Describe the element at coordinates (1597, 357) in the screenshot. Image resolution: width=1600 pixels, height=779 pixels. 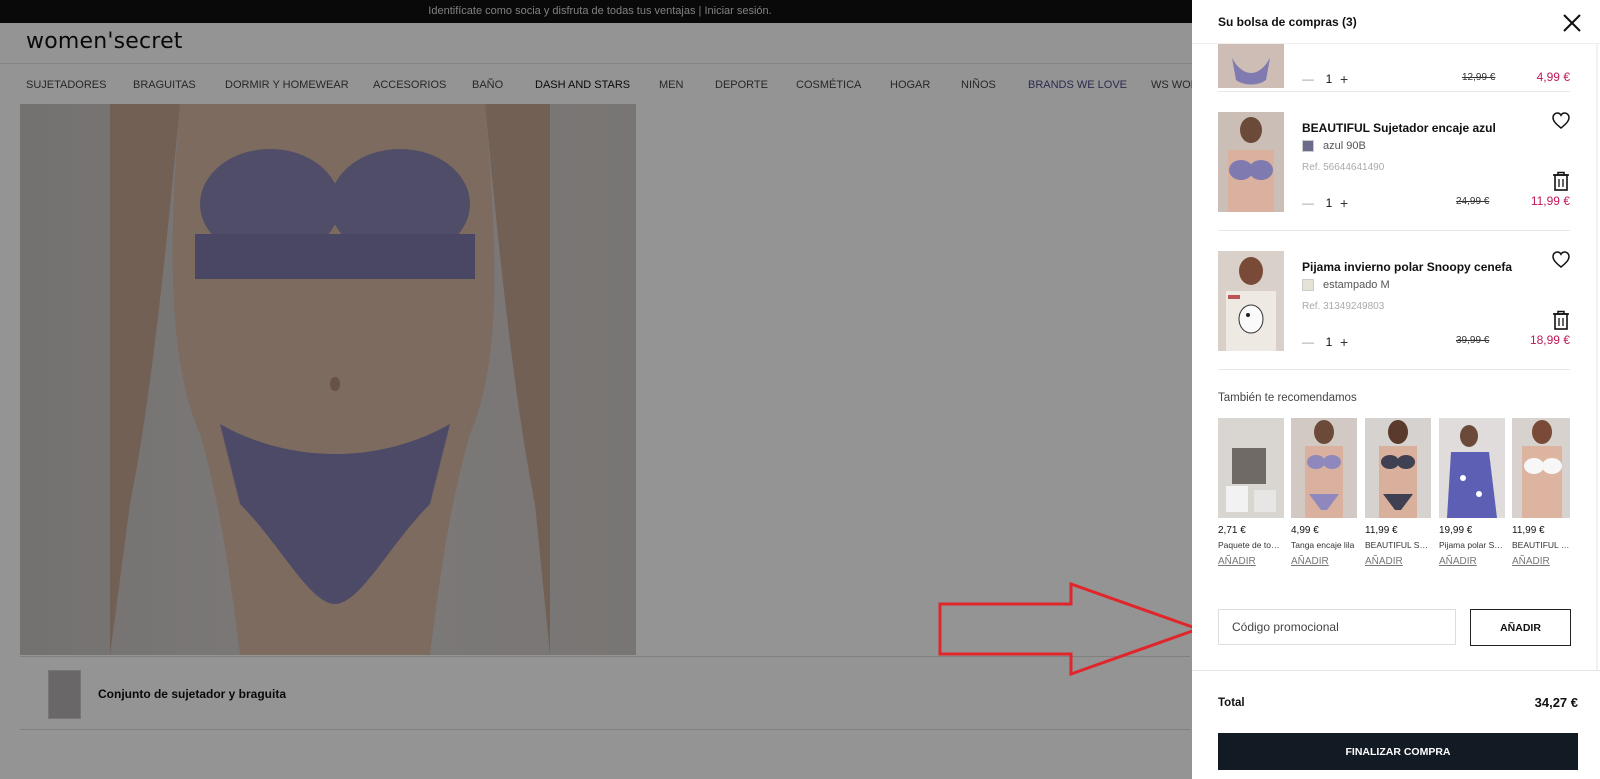
I see `scrollbar` at that location.